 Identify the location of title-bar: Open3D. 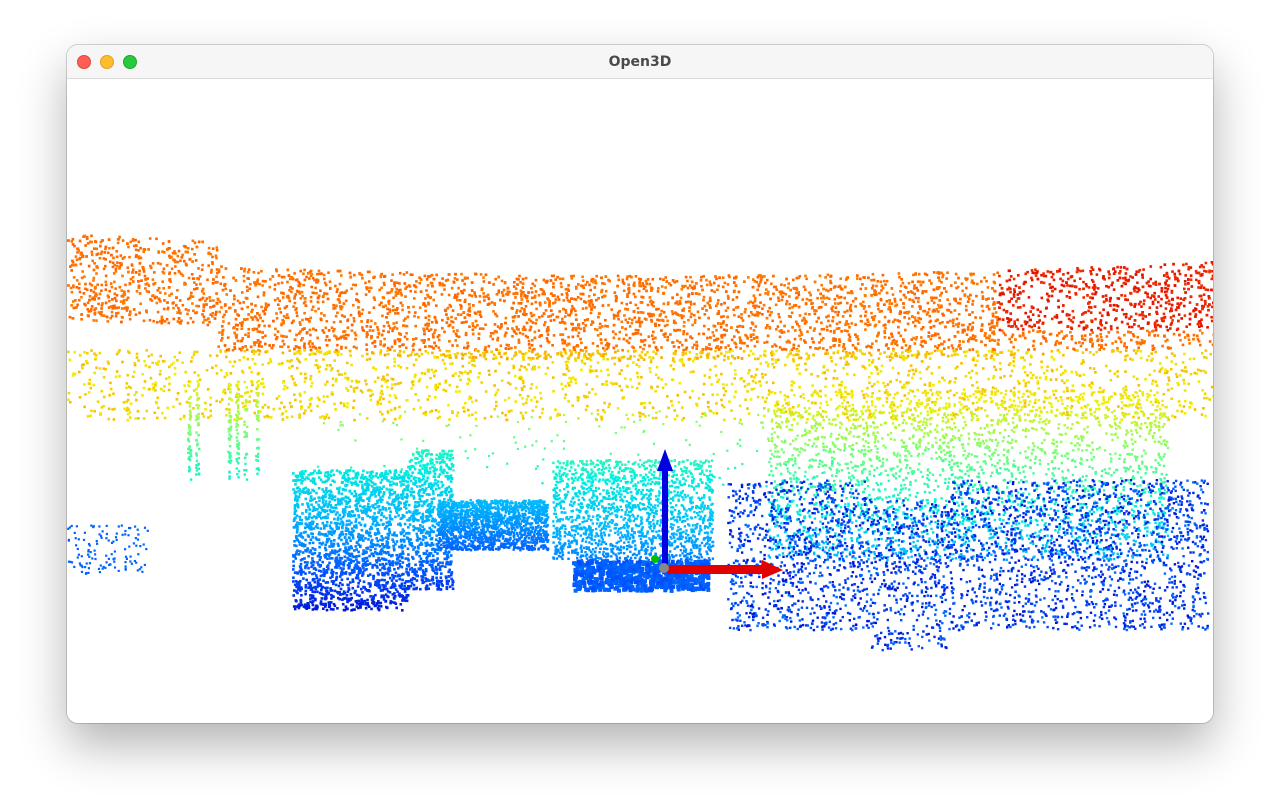
(640, 62).